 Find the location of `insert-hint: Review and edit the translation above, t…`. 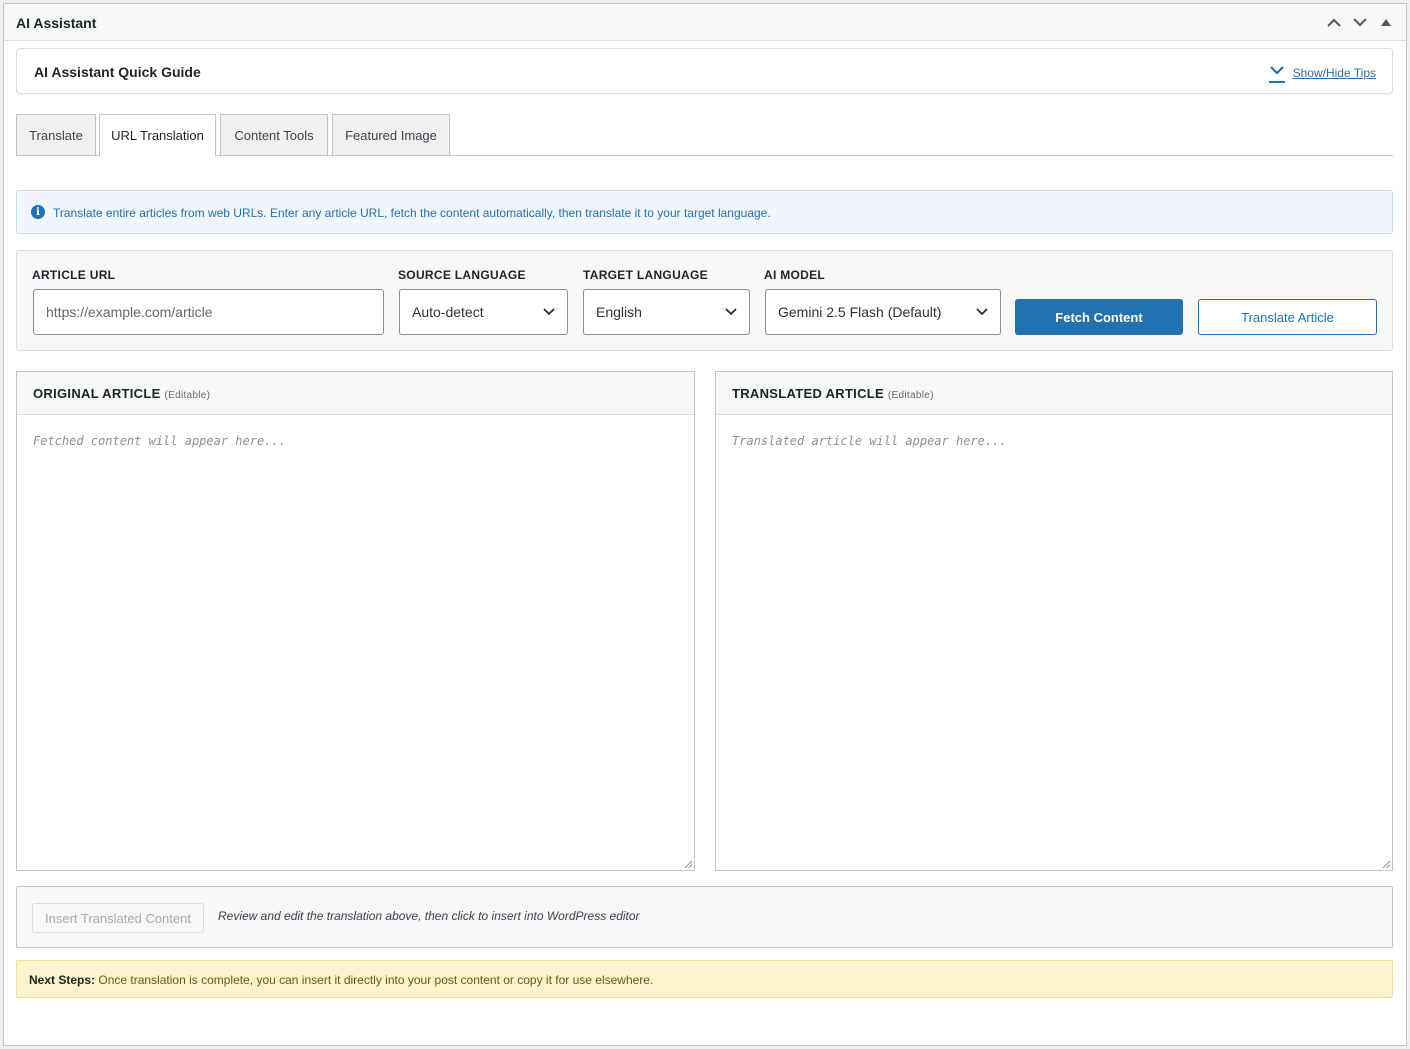

insert-hint: Review and edit the translation above, t… is located at coordinates (429, 916).